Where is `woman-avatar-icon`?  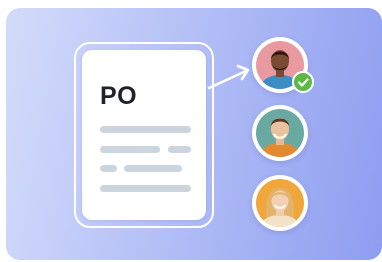 woman-avatar-icon is located at coordinates (280, 203).